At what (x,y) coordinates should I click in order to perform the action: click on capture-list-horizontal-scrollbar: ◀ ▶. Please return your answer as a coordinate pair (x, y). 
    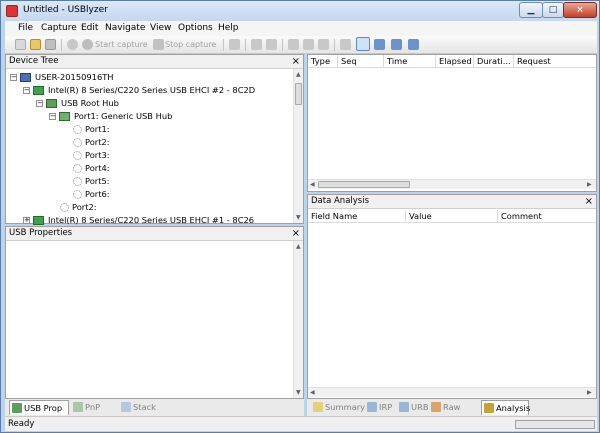
    Looking at the image, I should click on (452, 184).